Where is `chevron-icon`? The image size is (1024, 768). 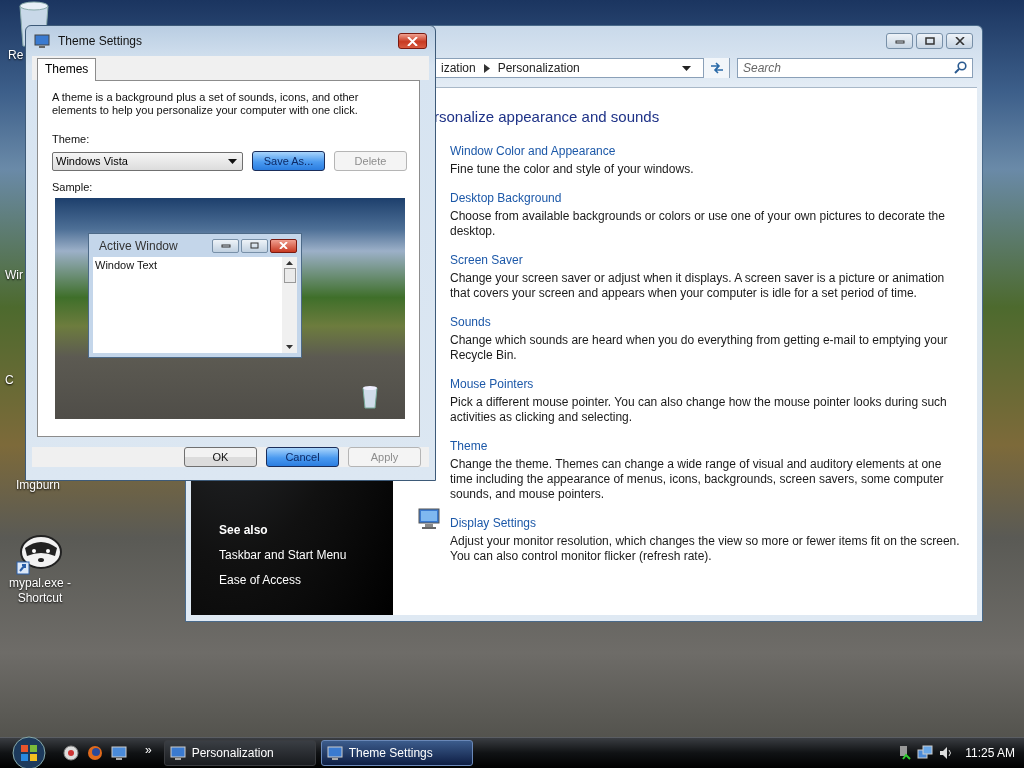
chevron-icon is located at coordinates (486, 68).